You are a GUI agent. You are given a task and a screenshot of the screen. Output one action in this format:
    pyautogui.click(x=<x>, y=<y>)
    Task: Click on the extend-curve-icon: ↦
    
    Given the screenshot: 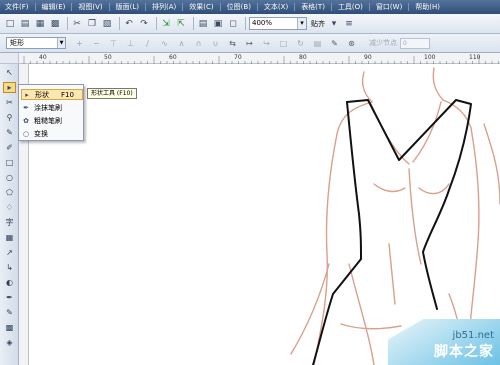 What is the action you would take?
    pyautogui.click(x=249, y=43)
    